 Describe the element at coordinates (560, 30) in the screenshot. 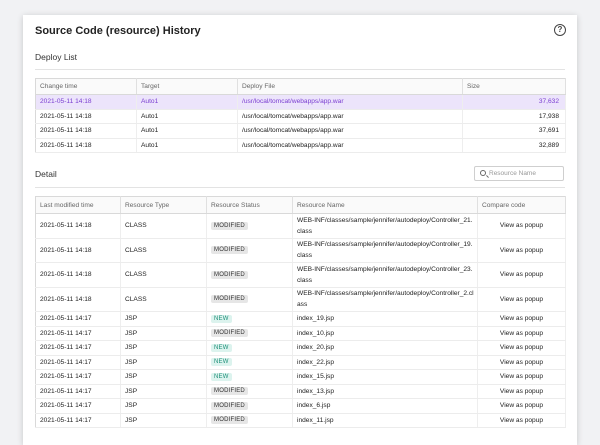

I see `help-icon: ?` at that location.